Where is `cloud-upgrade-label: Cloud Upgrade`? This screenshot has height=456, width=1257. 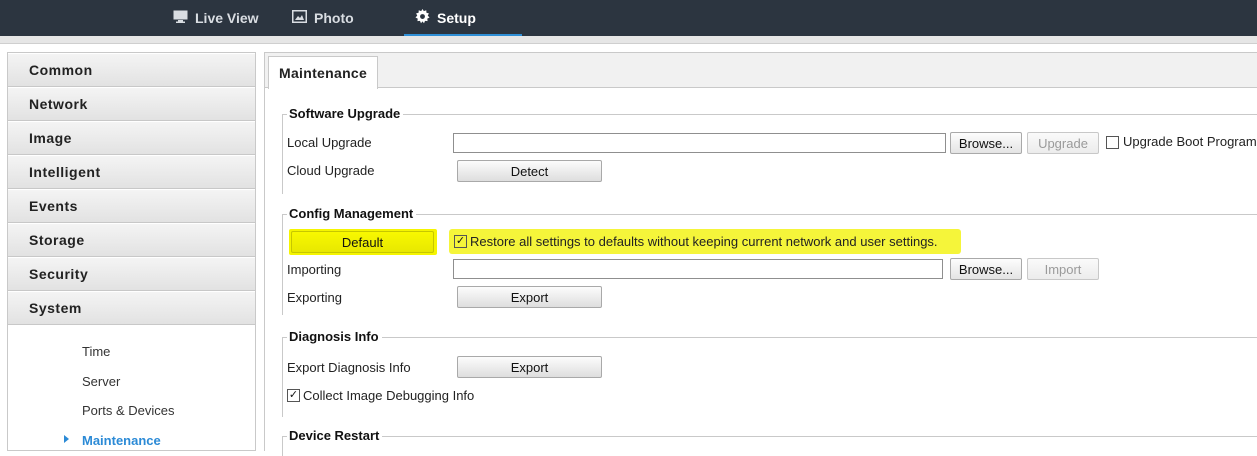 cloud-upgrade-label: Cloud Upgrade is located at coordinates (331, 170).